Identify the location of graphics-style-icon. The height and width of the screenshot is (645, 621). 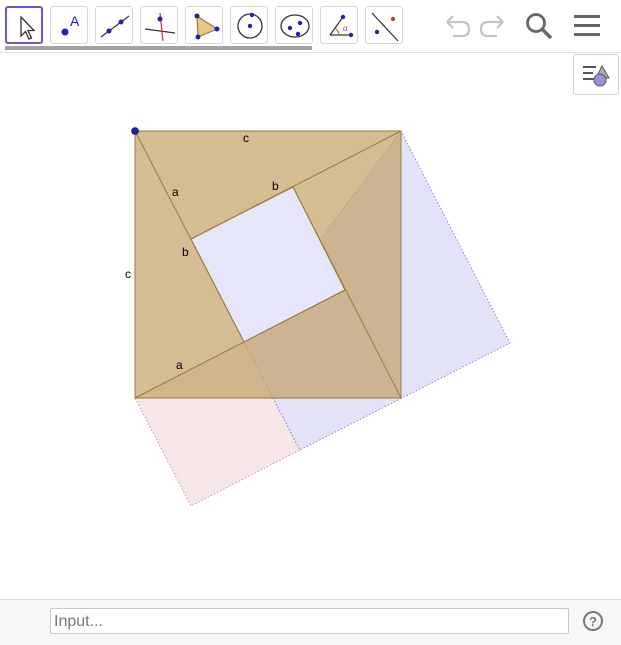
(596, 75).